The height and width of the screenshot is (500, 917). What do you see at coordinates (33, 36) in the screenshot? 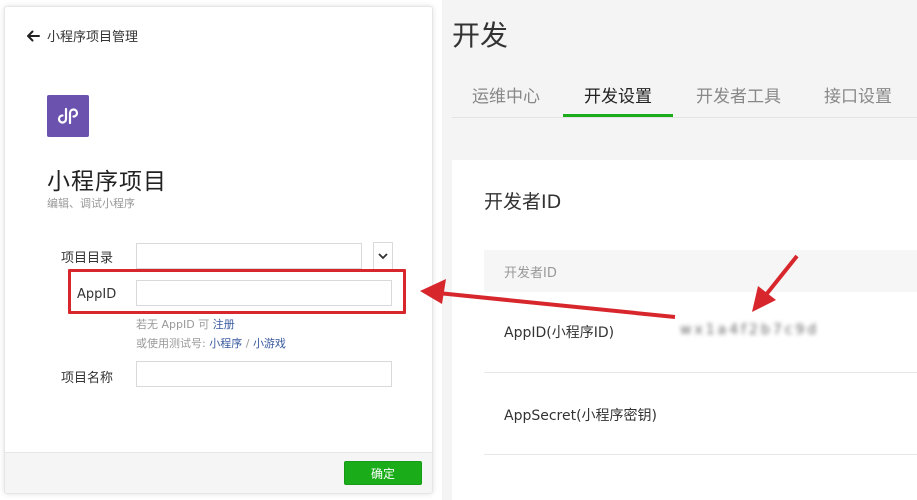
I see `back-arrow-icon` at bounding box center [33, 36].